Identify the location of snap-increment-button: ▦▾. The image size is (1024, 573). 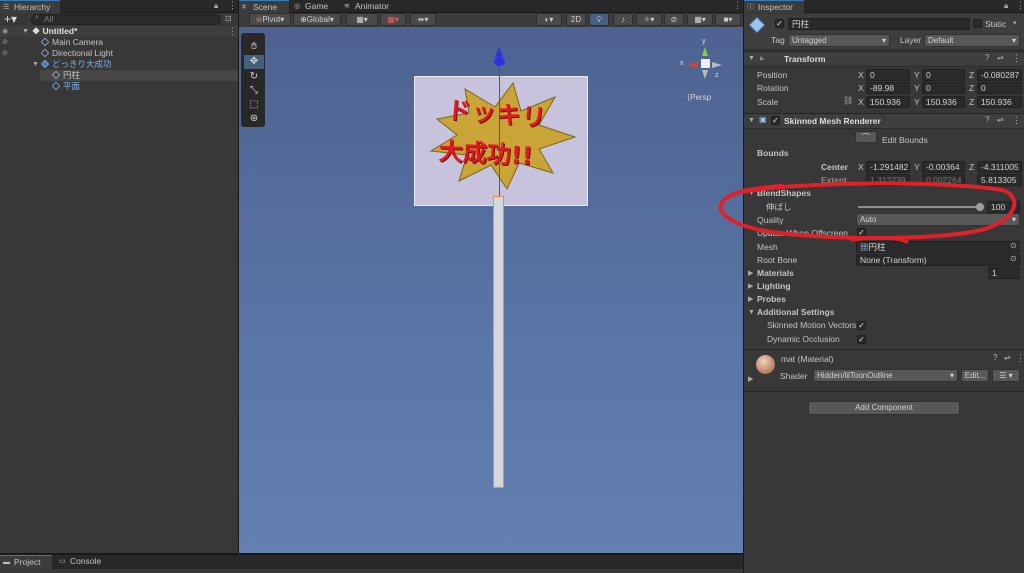
(393, 19).